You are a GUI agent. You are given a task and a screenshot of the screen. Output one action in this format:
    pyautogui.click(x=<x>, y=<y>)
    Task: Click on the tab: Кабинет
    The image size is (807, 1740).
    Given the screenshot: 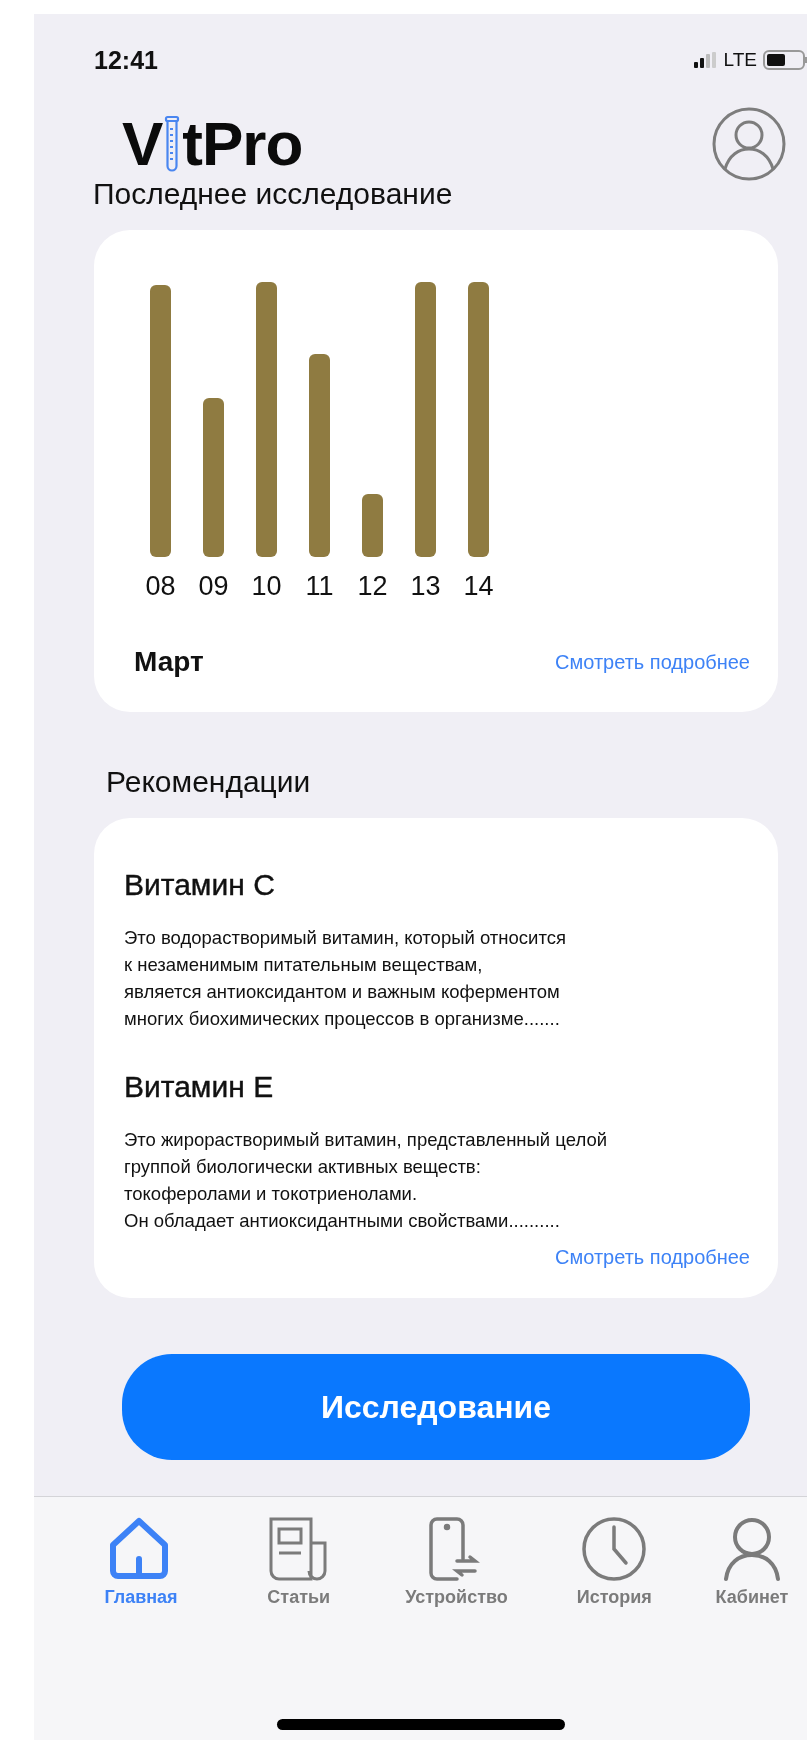 What is the action you would take?
    pyautogui.click(x=752, y=1561)
    